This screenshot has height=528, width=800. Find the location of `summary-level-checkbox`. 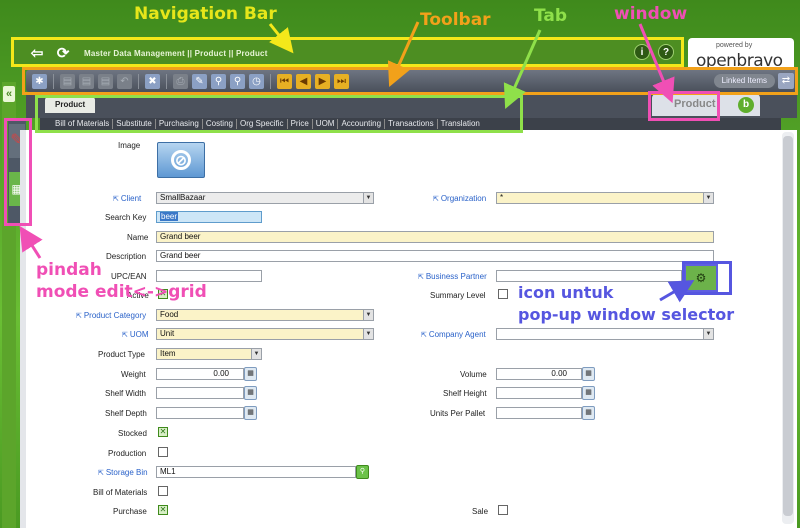

summary-level-checkbox is located at coordinates (503, 294).